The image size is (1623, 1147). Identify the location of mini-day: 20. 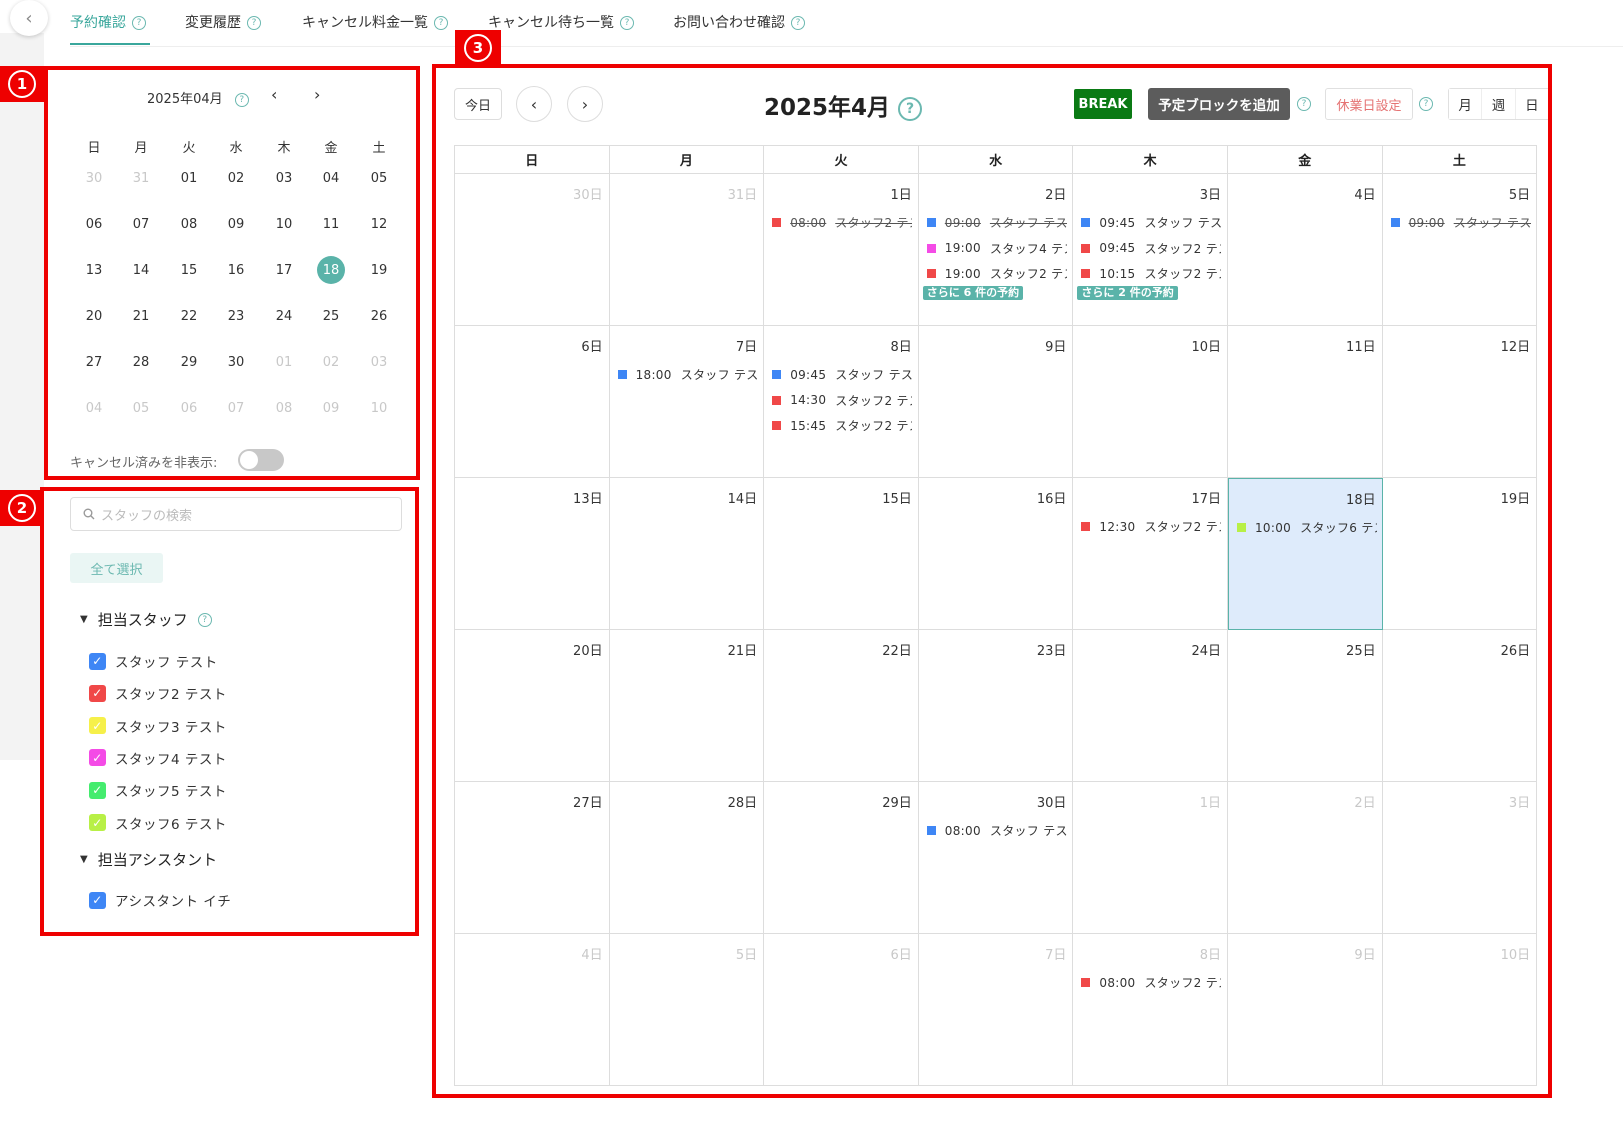
(94, 316).